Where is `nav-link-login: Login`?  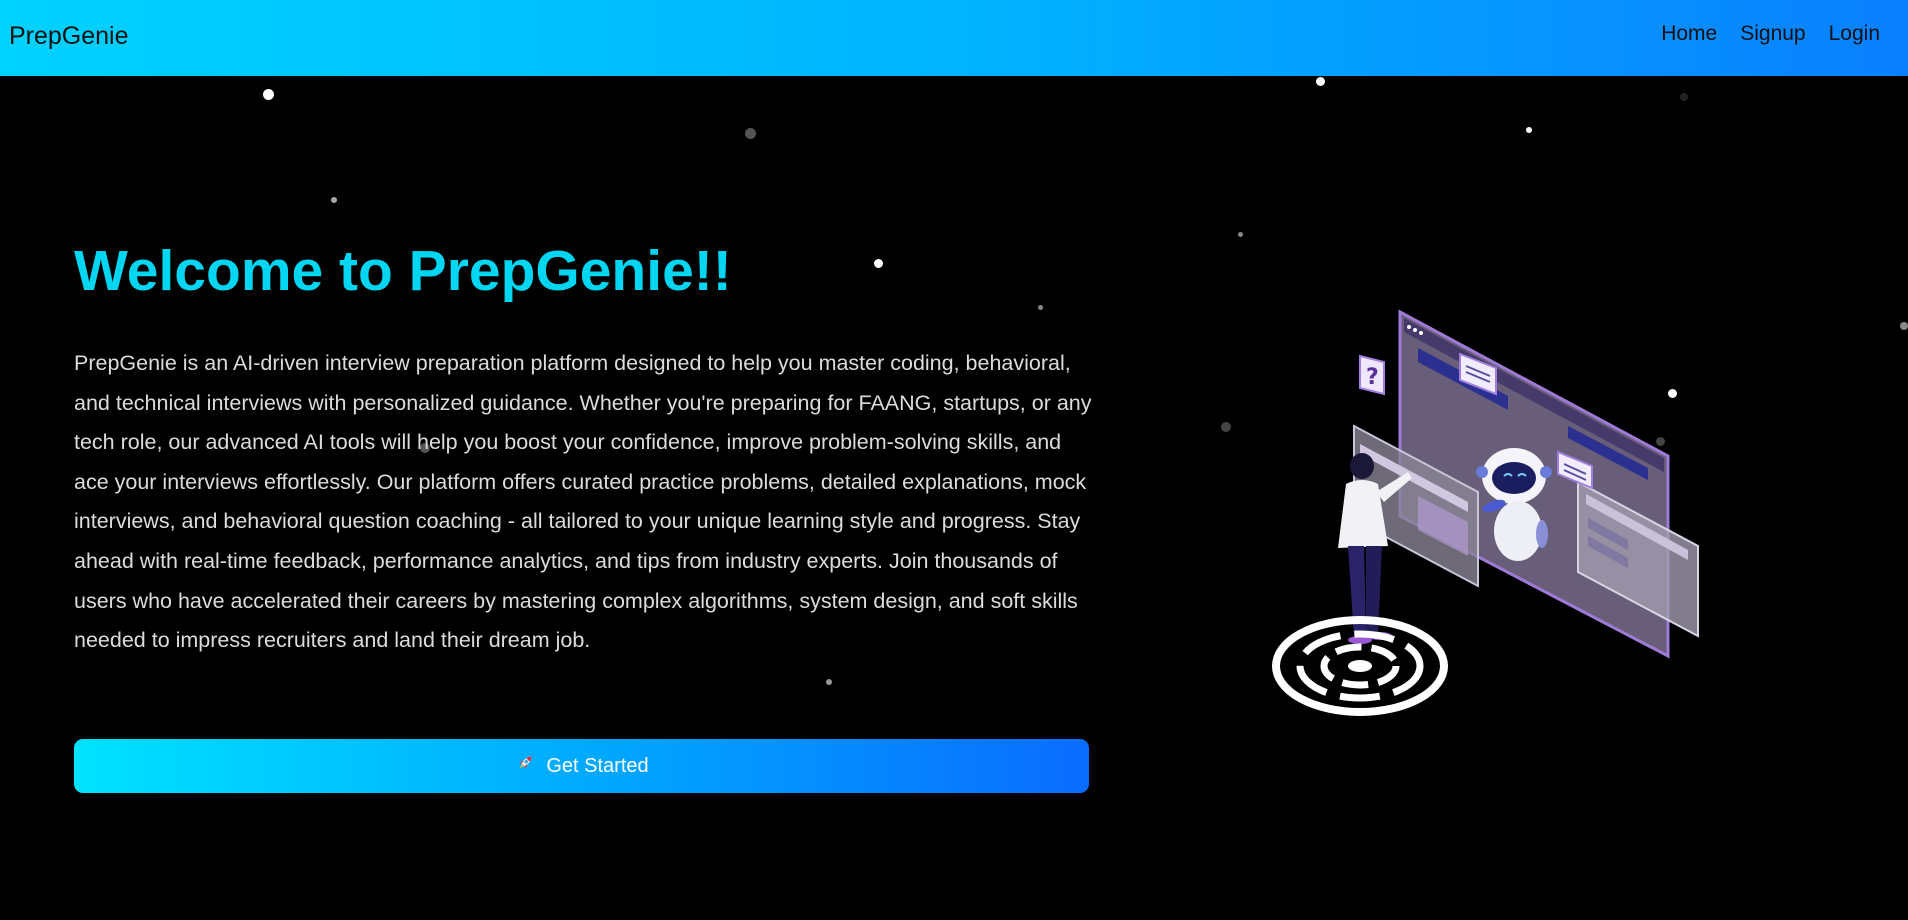
nav-link-login: Login is located at coordinates (1854, 34).